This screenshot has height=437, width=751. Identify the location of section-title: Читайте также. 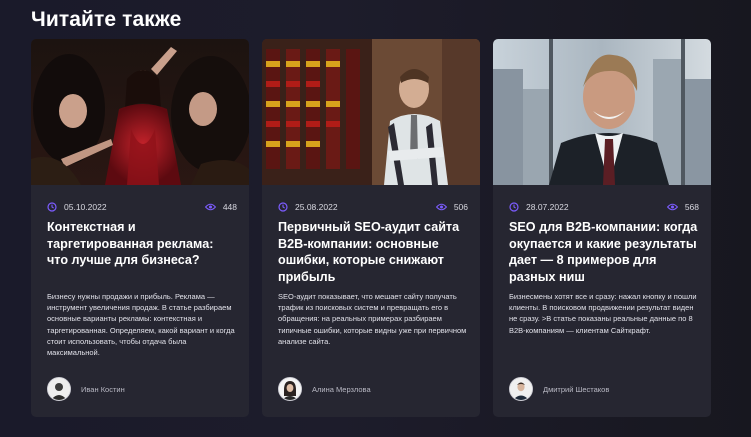
(106, 19).